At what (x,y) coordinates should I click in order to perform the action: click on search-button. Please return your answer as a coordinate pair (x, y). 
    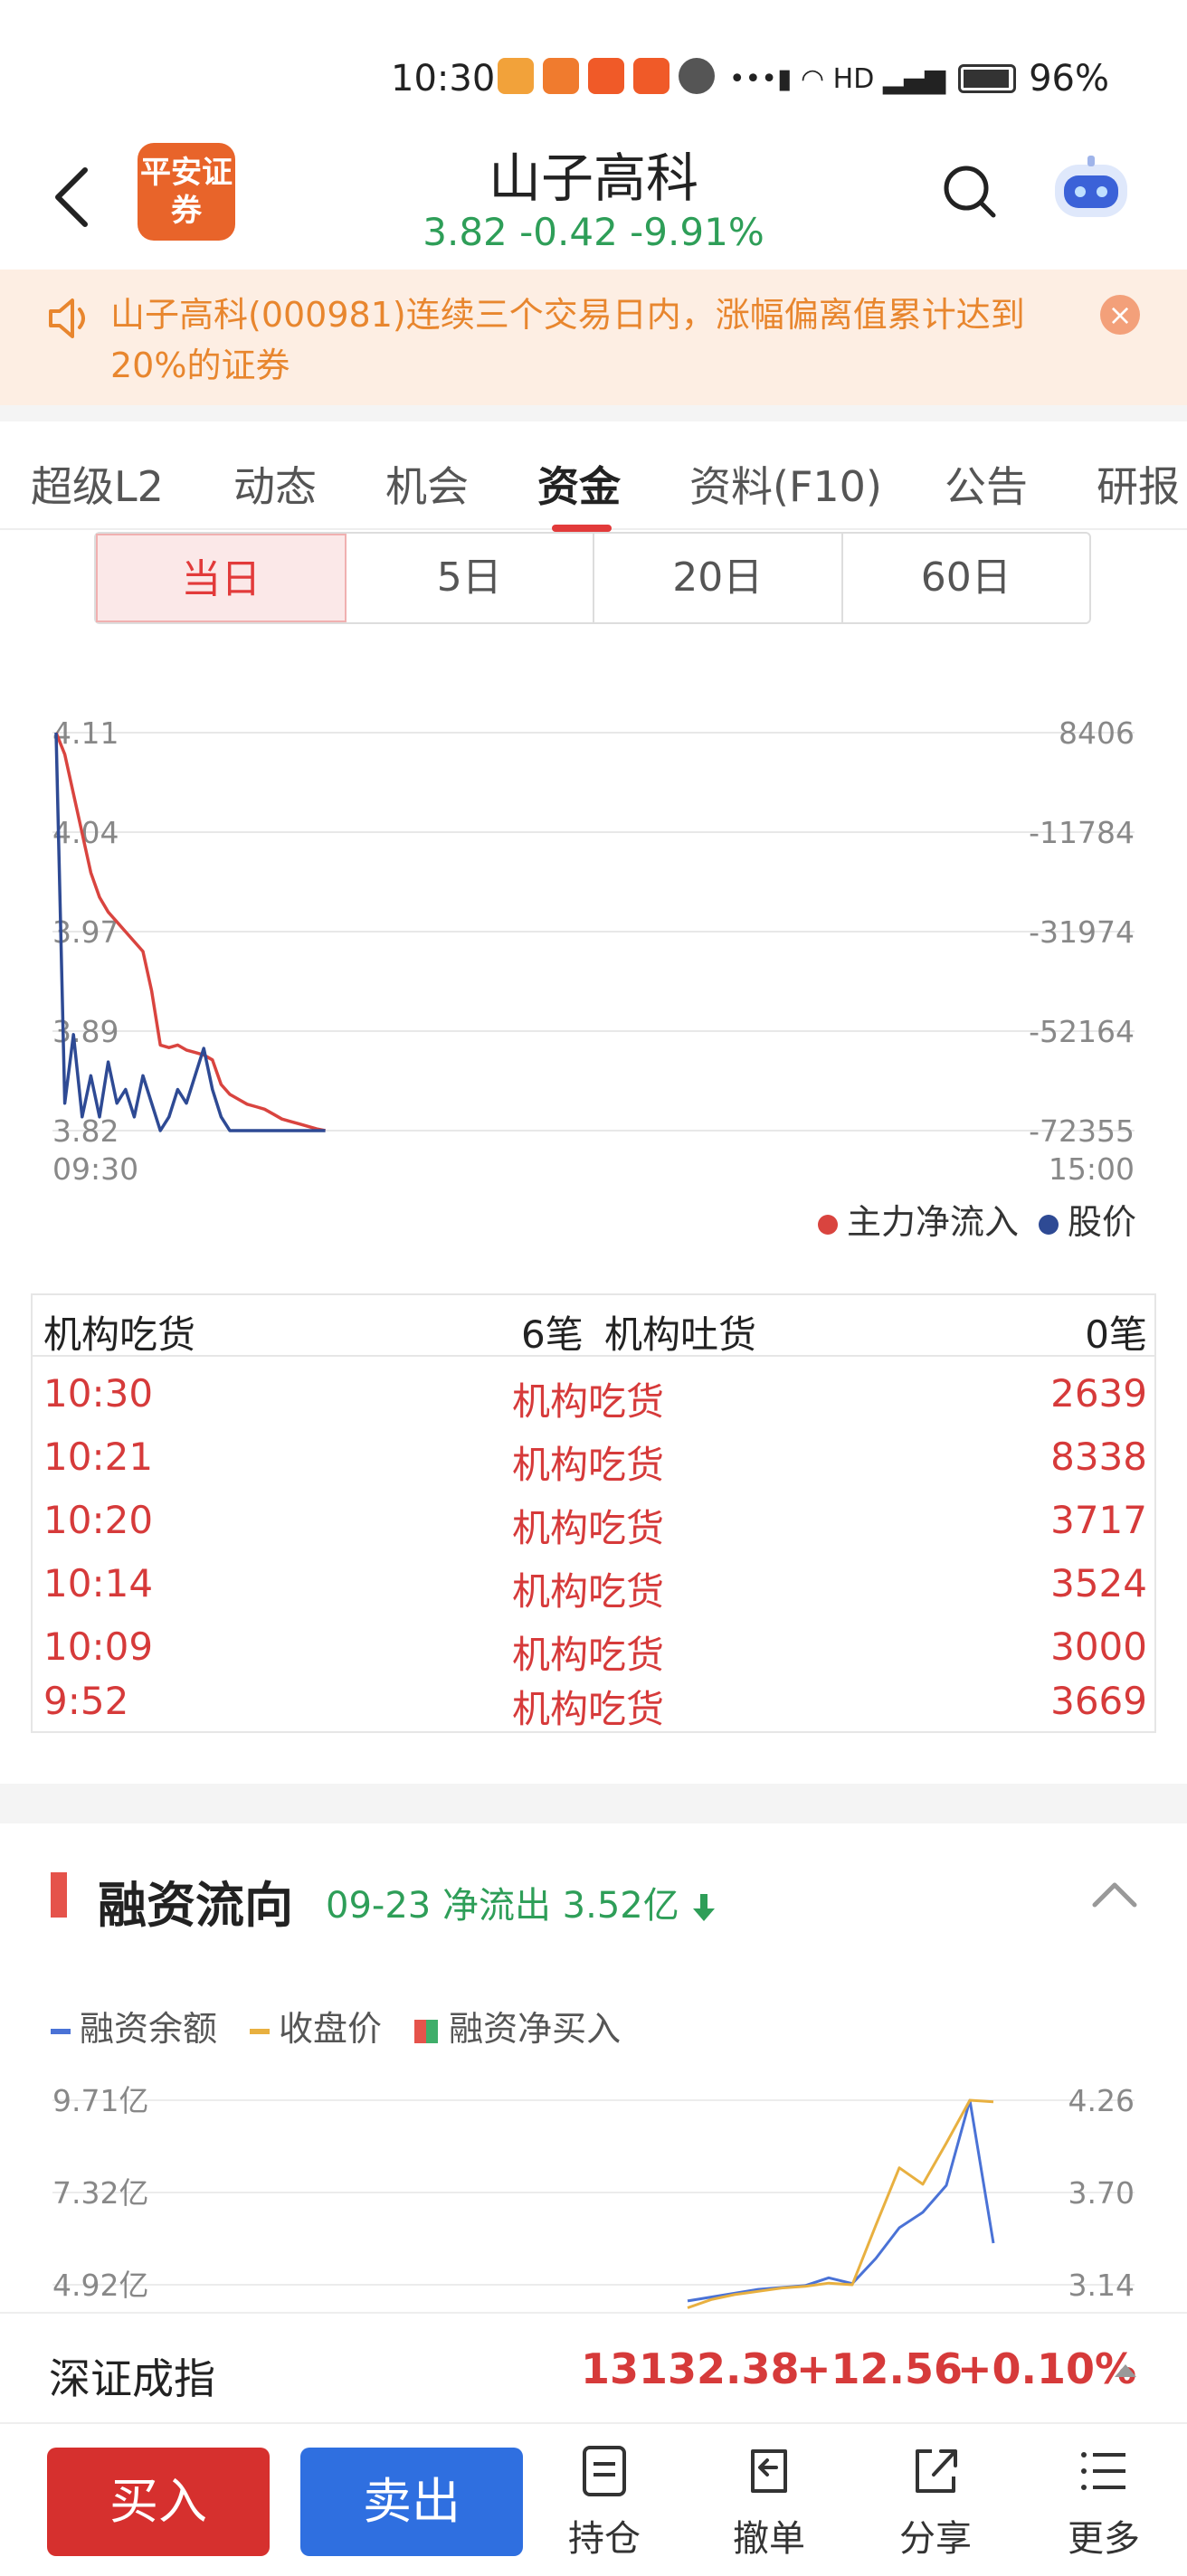
    Looking at the image, I should click on (970, 192).